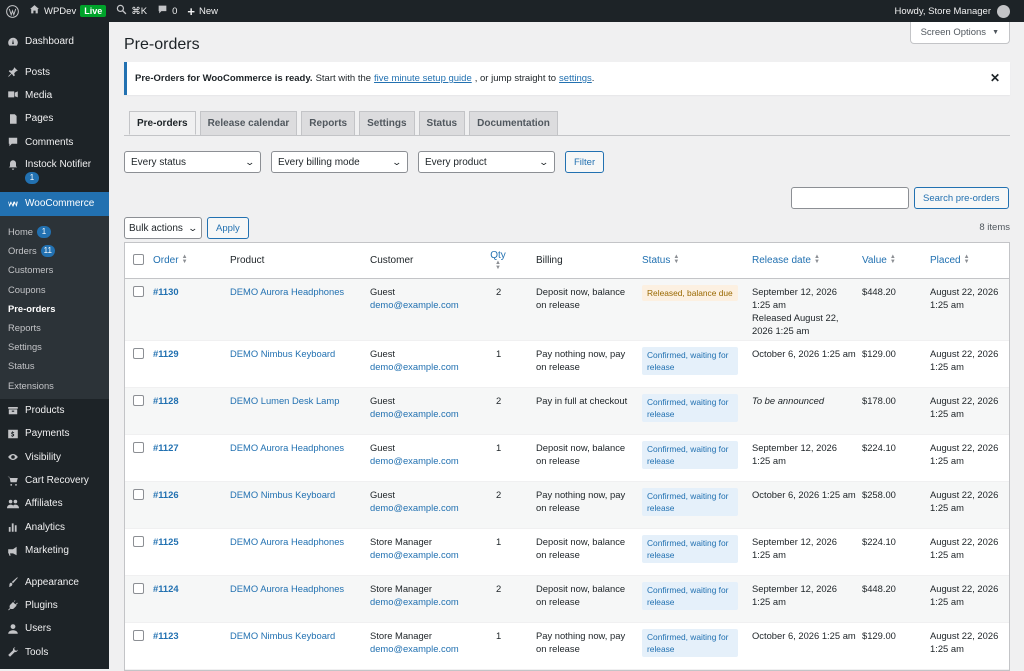 The image size is (1024, 671). Describe the element at coordinates (54, 365) in the screenshot. I see `submenu-status: Status` at that location.